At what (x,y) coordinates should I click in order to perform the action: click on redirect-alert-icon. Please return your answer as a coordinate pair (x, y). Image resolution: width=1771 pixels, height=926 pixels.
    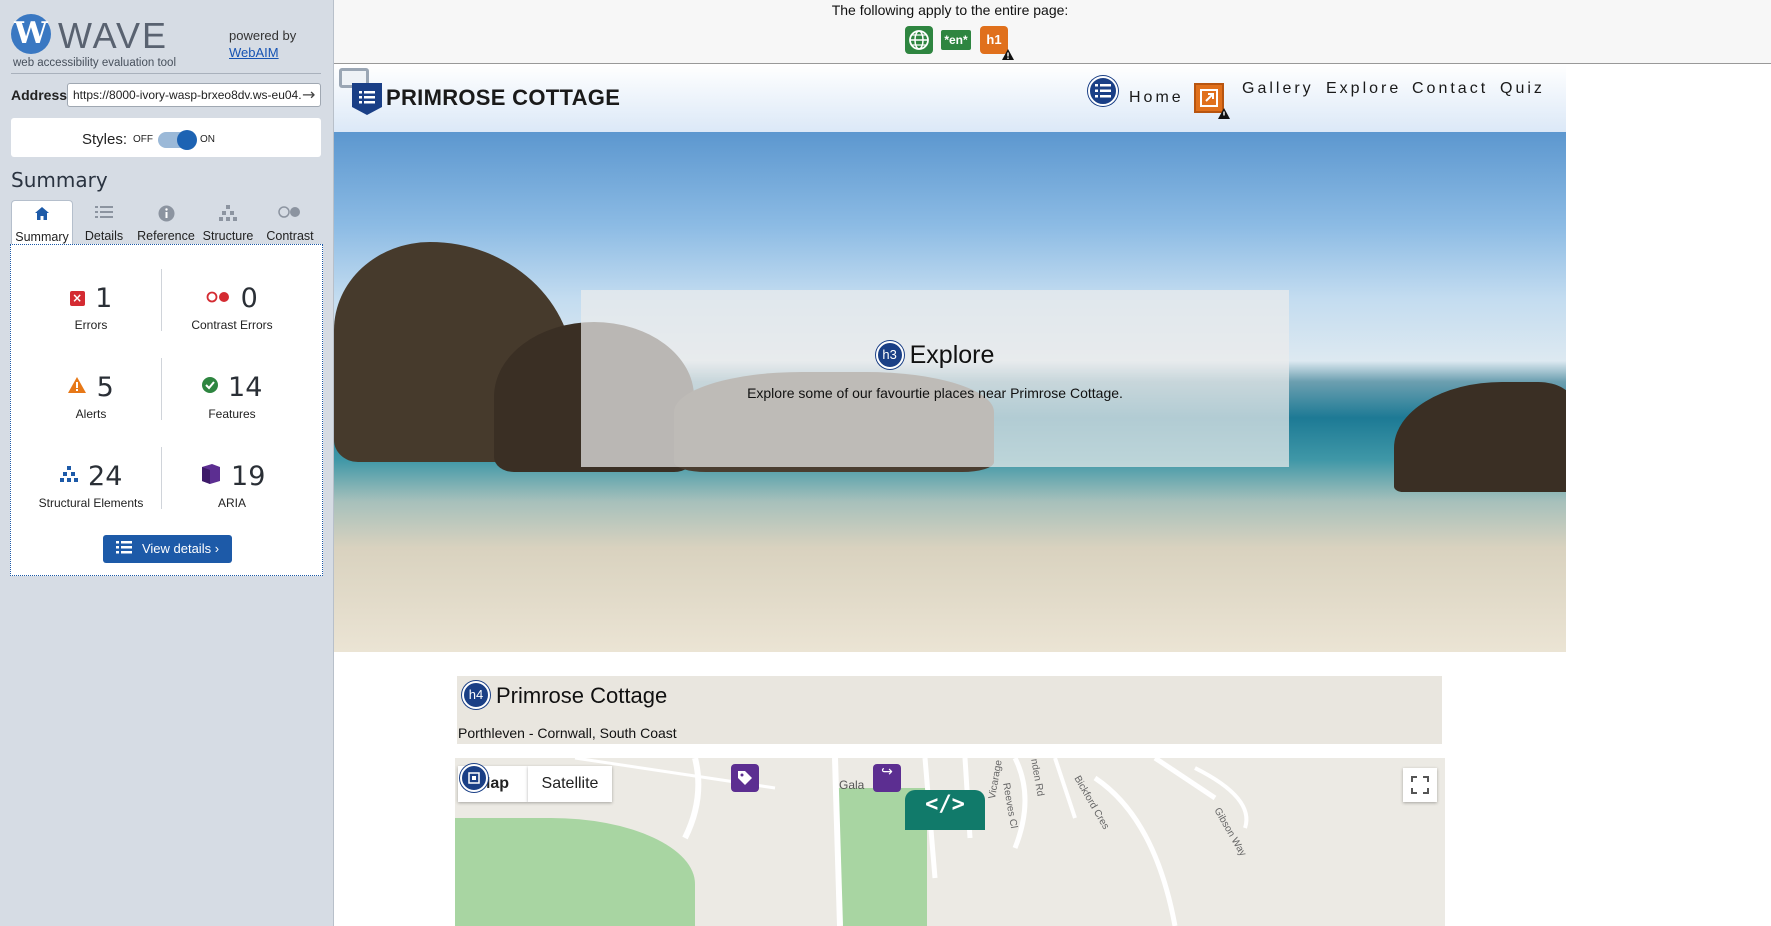
    Looking at the image, I should click on (1212, 101).